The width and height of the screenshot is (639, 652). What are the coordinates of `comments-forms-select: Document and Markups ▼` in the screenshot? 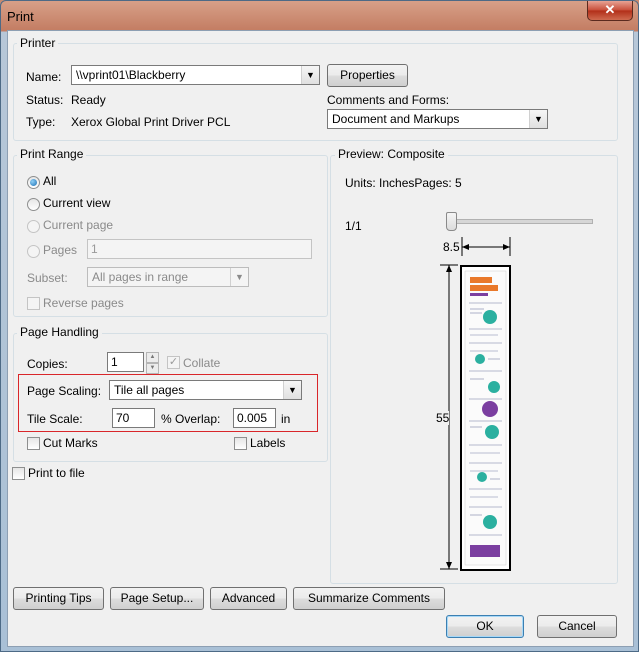 It's located at (437, 119).